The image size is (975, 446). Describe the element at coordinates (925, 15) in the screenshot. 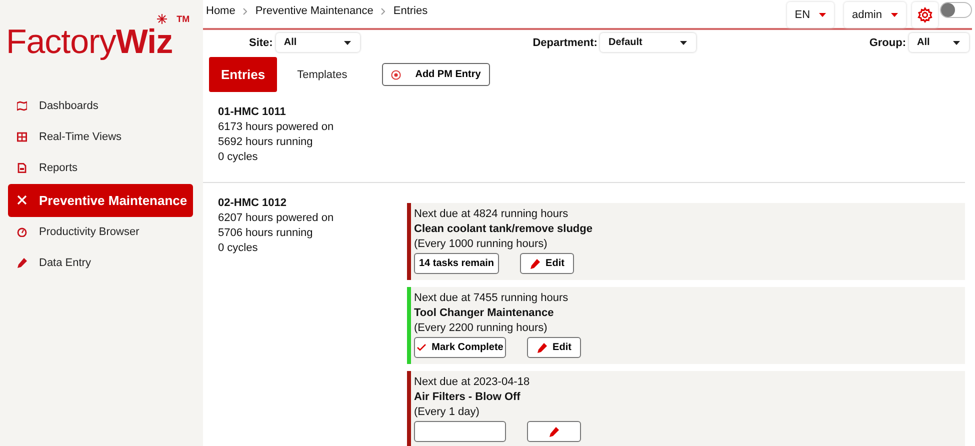

I see `settings-icon` at that location.